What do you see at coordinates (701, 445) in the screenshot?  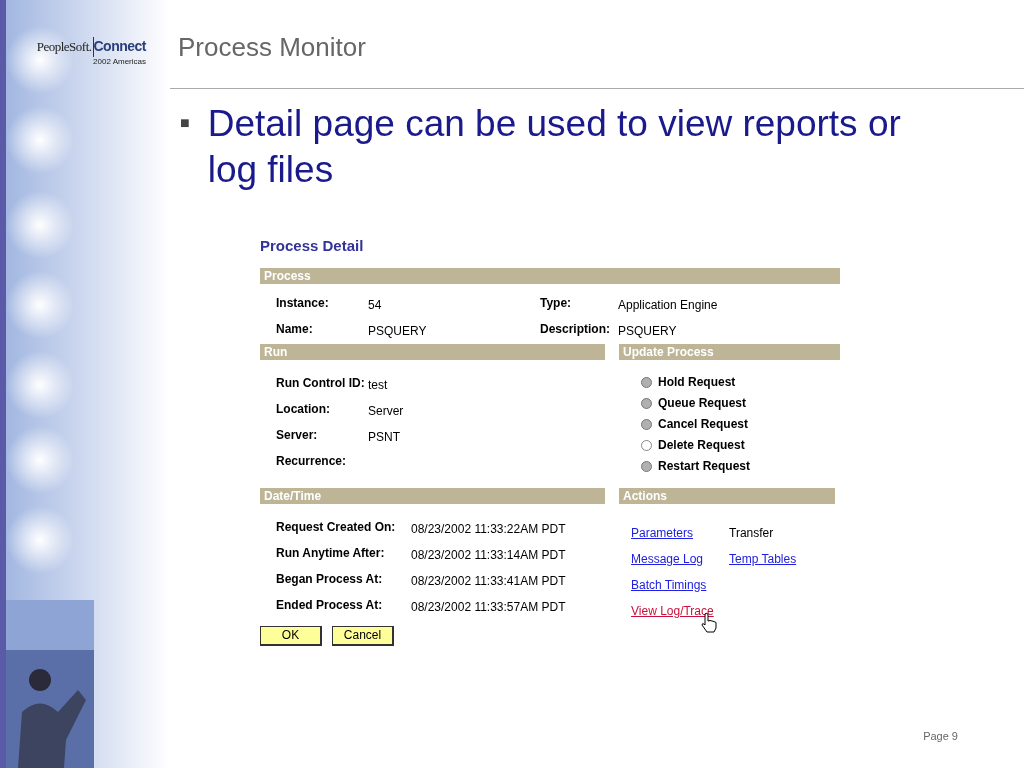 I see `radio-label: Delete Request` at bounding box center [701, 445].